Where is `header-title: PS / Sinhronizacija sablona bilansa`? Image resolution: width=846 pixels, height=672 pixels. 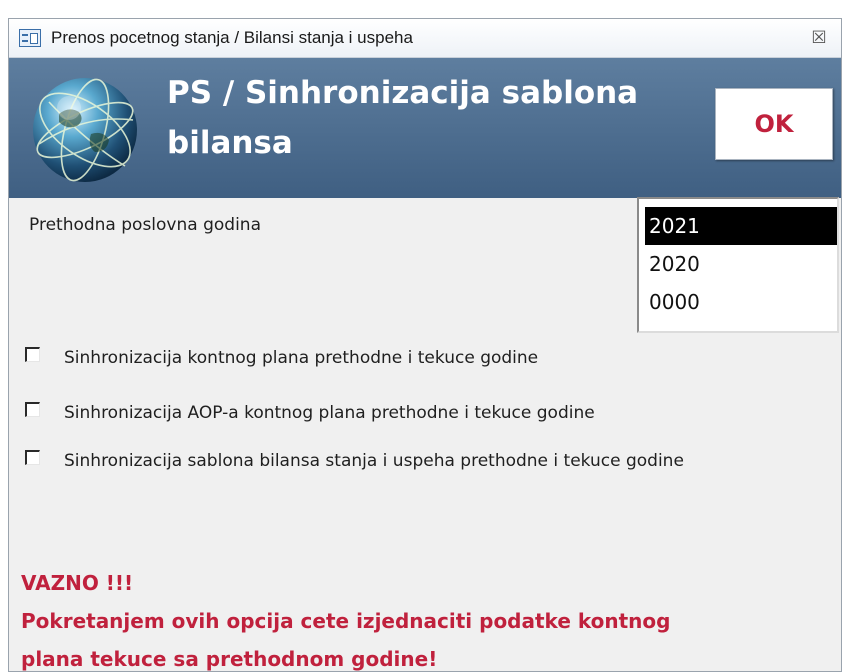 header-title: PS / Sinhronizacija sablona bilansa is located at coordinates (403, 118).